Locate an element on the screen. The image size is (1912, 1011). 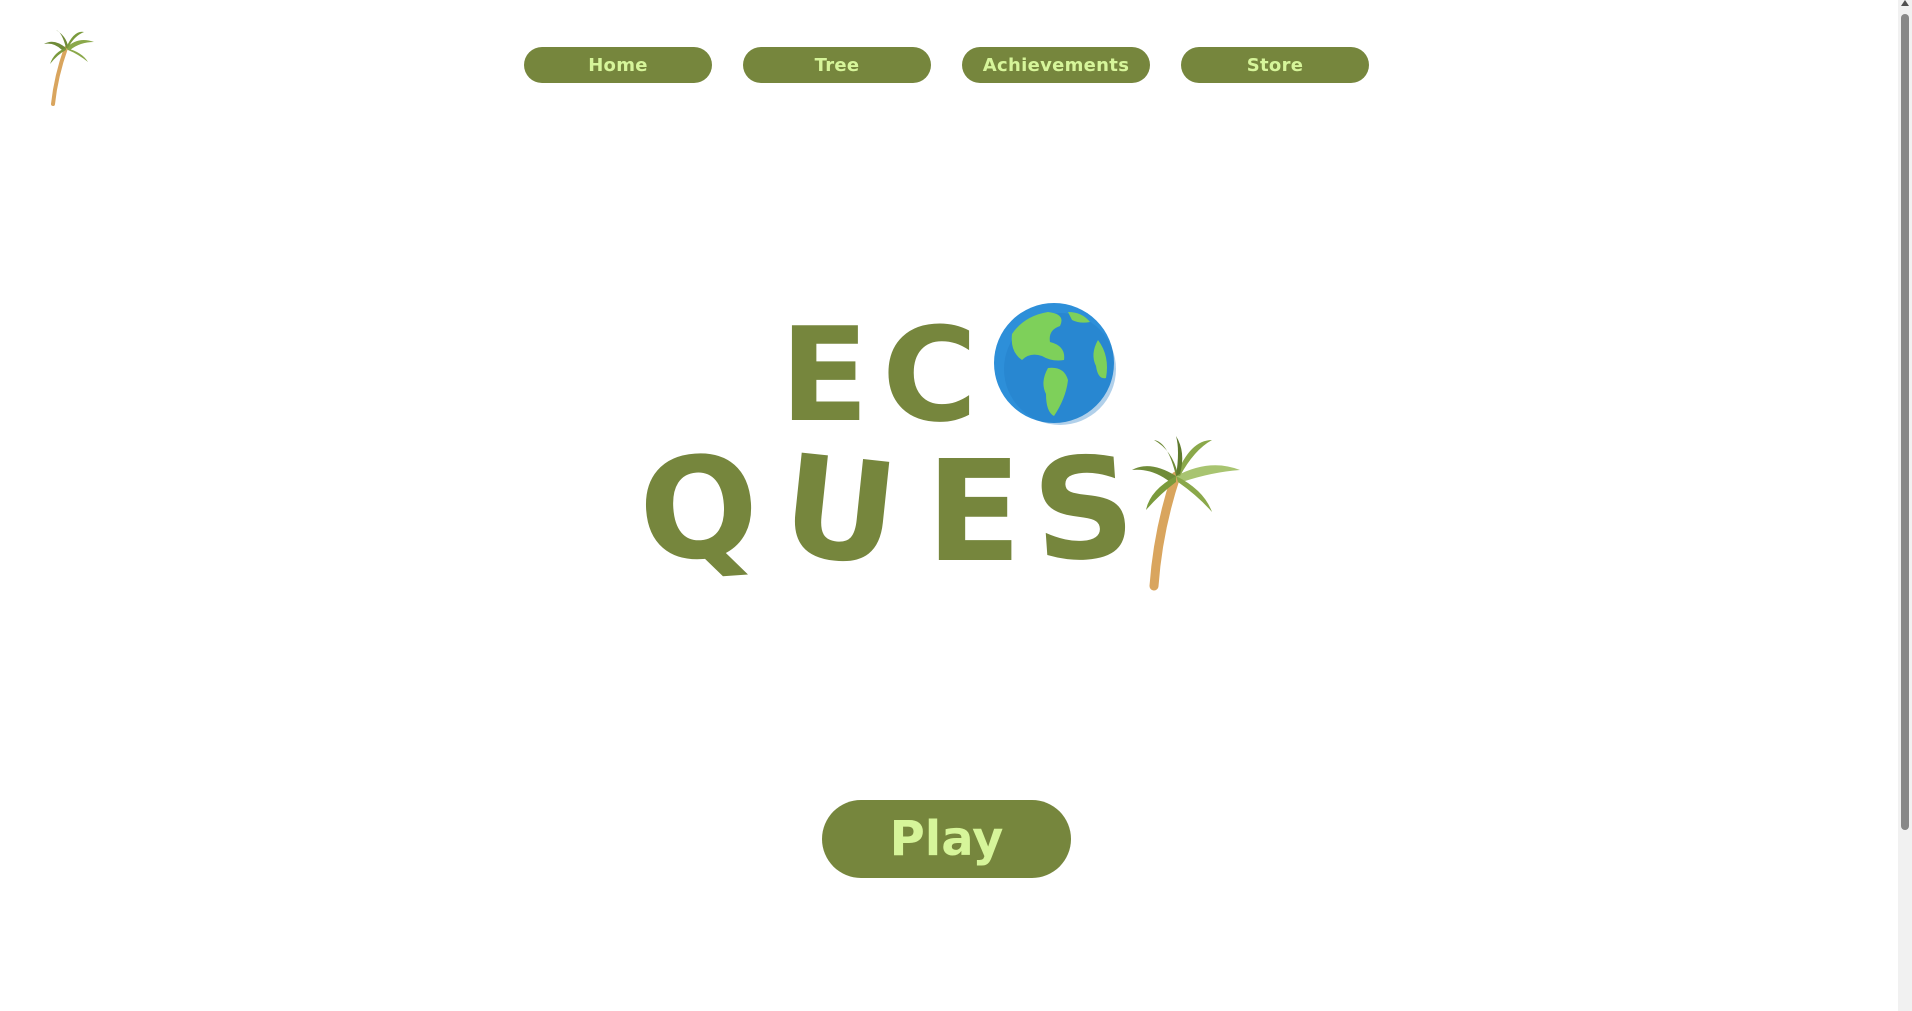
main-nav: Home Tree Achievements Store is located at coordinates (946, 65).